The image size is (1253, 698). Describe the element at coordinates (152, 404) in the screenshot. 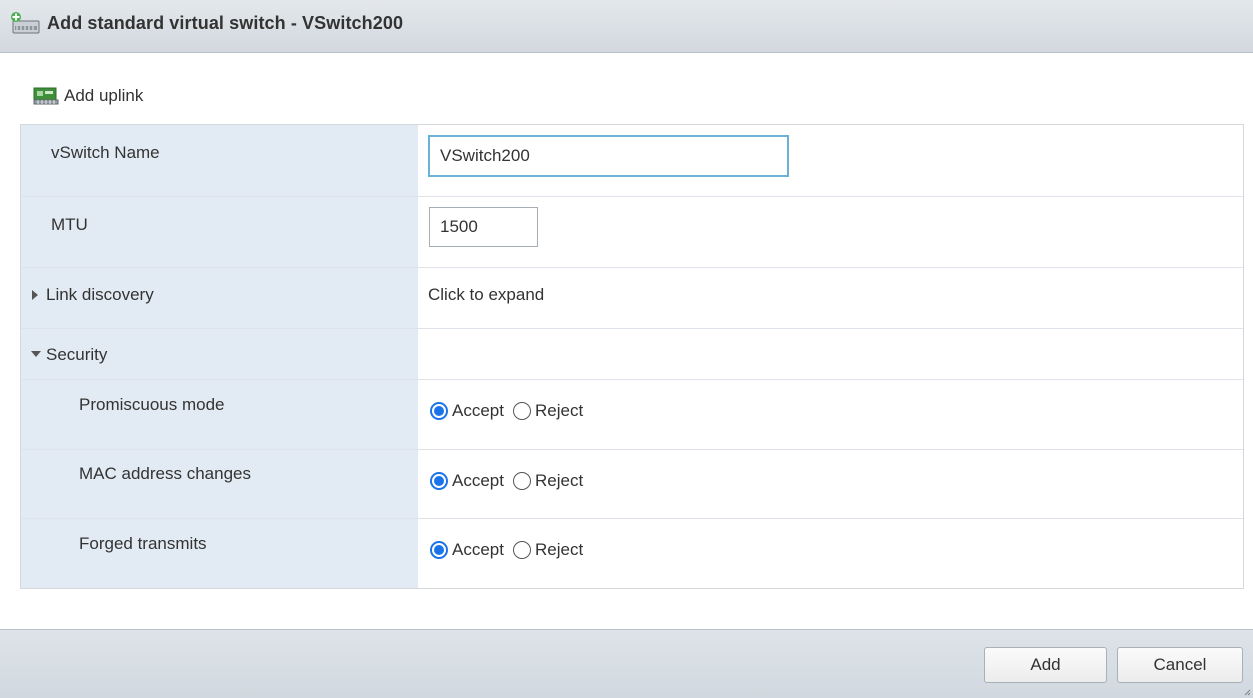

I see `promiscuous-mode-label: Promiscuous mode` at that location.